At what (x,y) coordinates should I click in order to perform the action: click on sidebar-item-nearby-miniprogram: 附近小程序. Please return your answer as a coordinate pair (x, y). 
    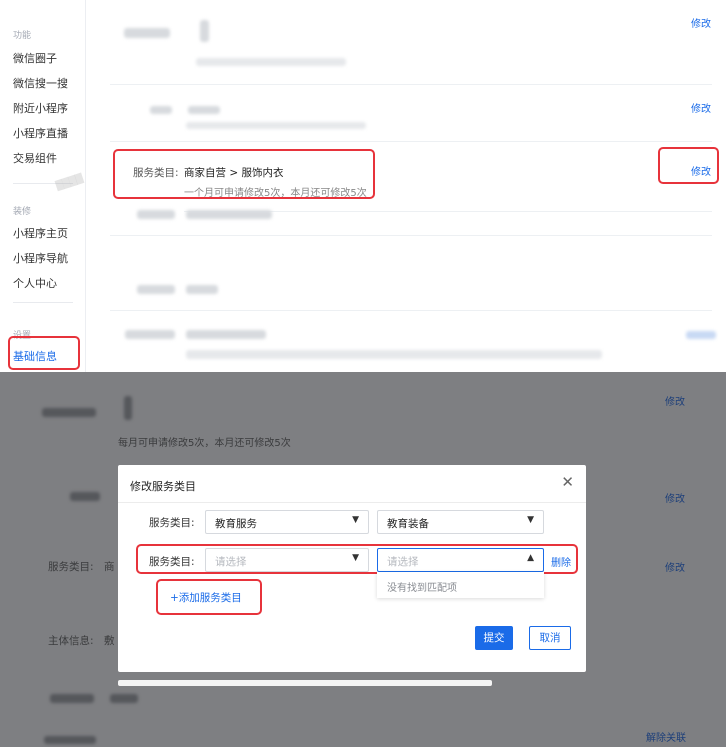
    Looking at the image, I should click on (40, 108).